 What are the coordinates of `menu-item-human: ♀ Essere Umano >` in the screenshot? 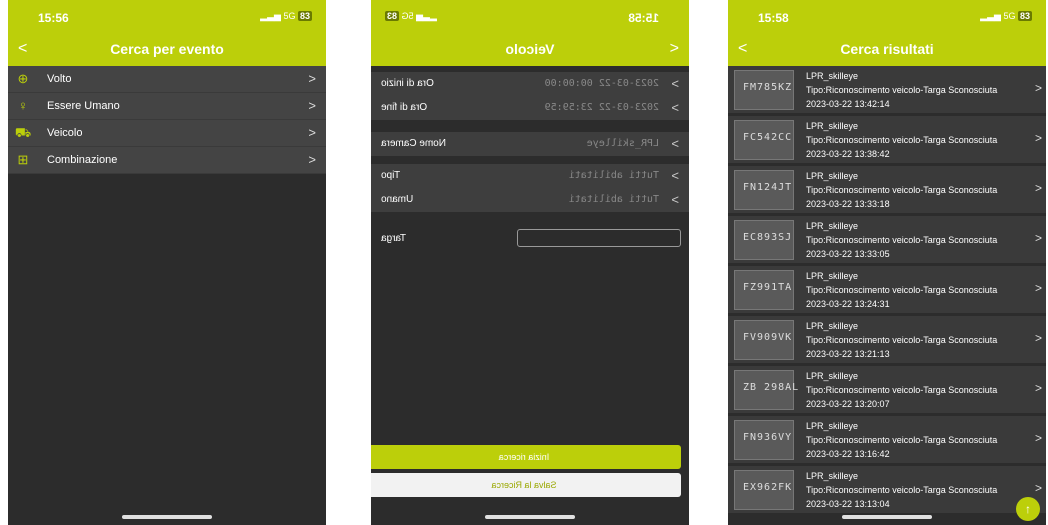 It's located at (167, 106).